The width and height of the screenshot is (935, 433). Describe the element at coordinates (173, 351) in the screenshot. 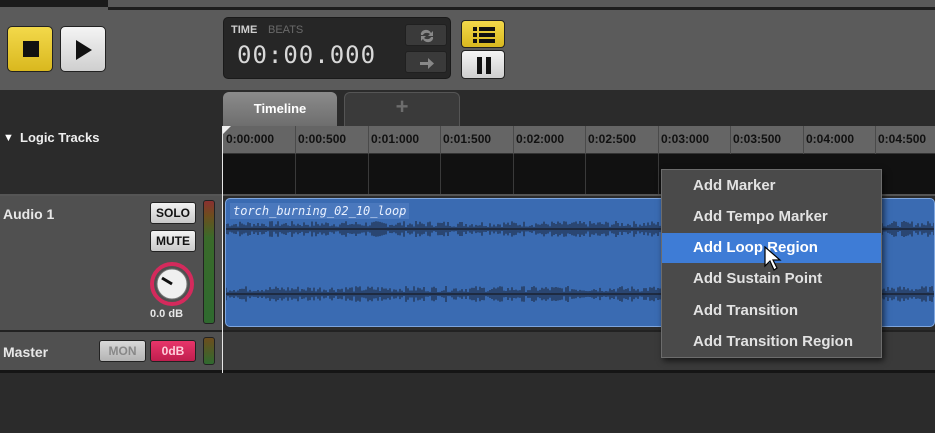

I see `master-volume-button: 0dB` at that location.